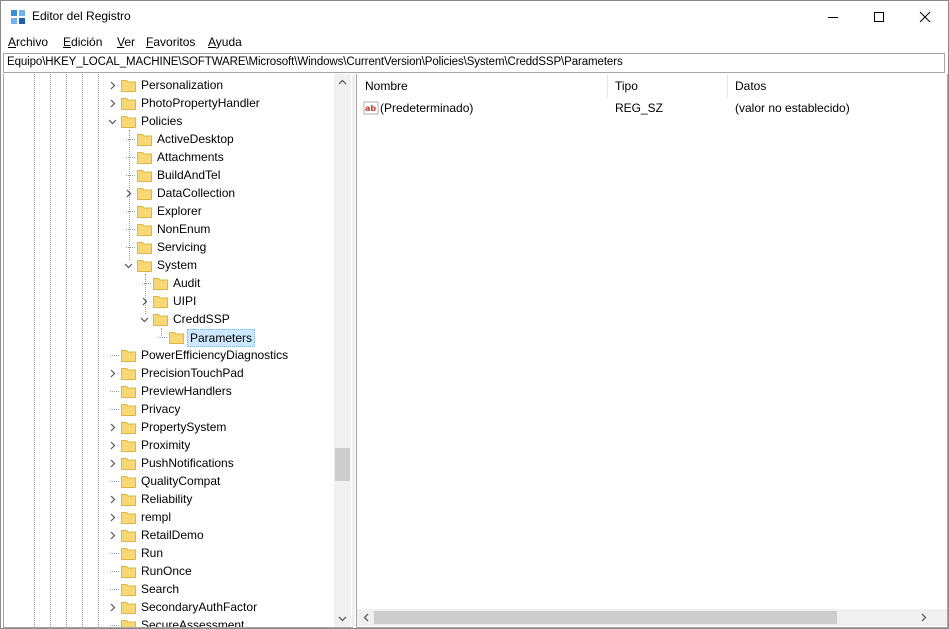 The image size is (949, 629). I want to click on menu-bar: Archivo Edición Ver Favoritos Ayuda, so click(474, 42).